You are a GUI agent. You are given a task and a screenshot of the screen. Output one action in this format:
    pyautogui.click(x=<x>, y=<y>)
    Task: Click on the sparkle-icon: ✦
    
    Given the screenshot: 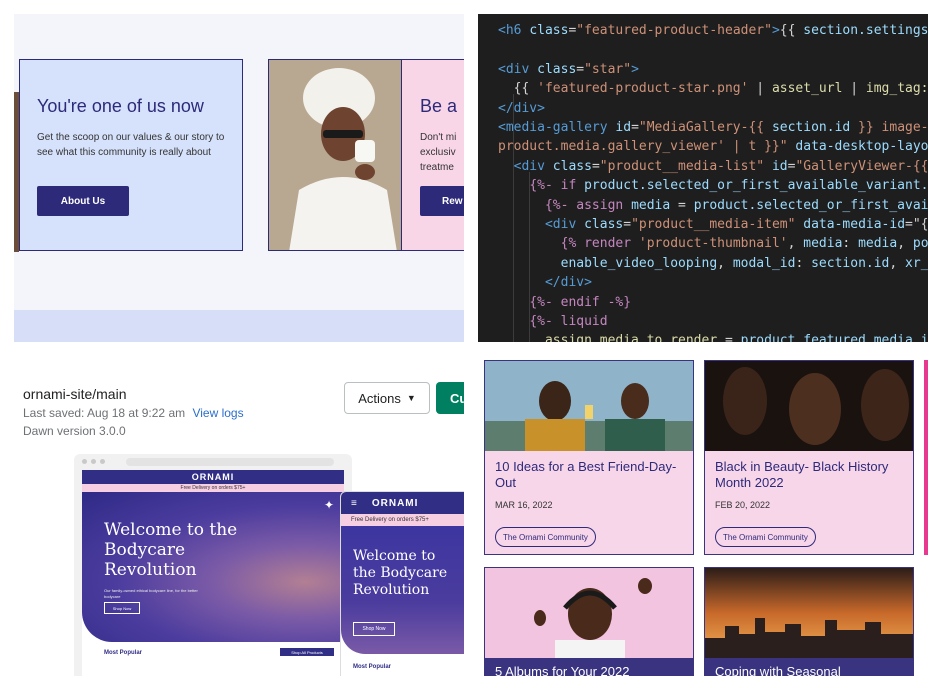 What is the action you would take?
    pyautogui.click(x=328, y=505)
    